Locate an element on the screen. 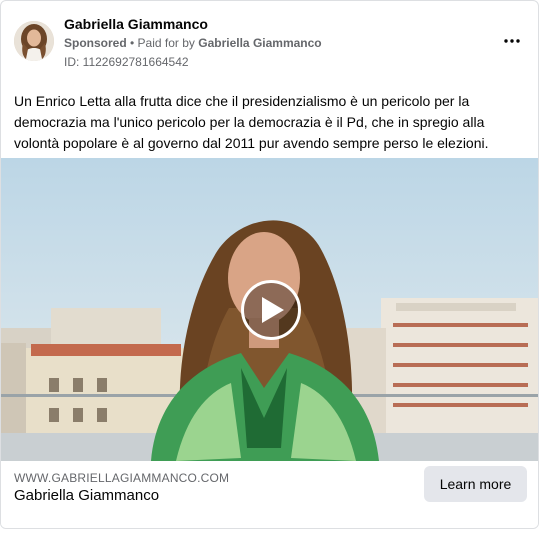 The width and height of the screenshot is (539, 538). more-options-button is located at coordinates (512, 41).